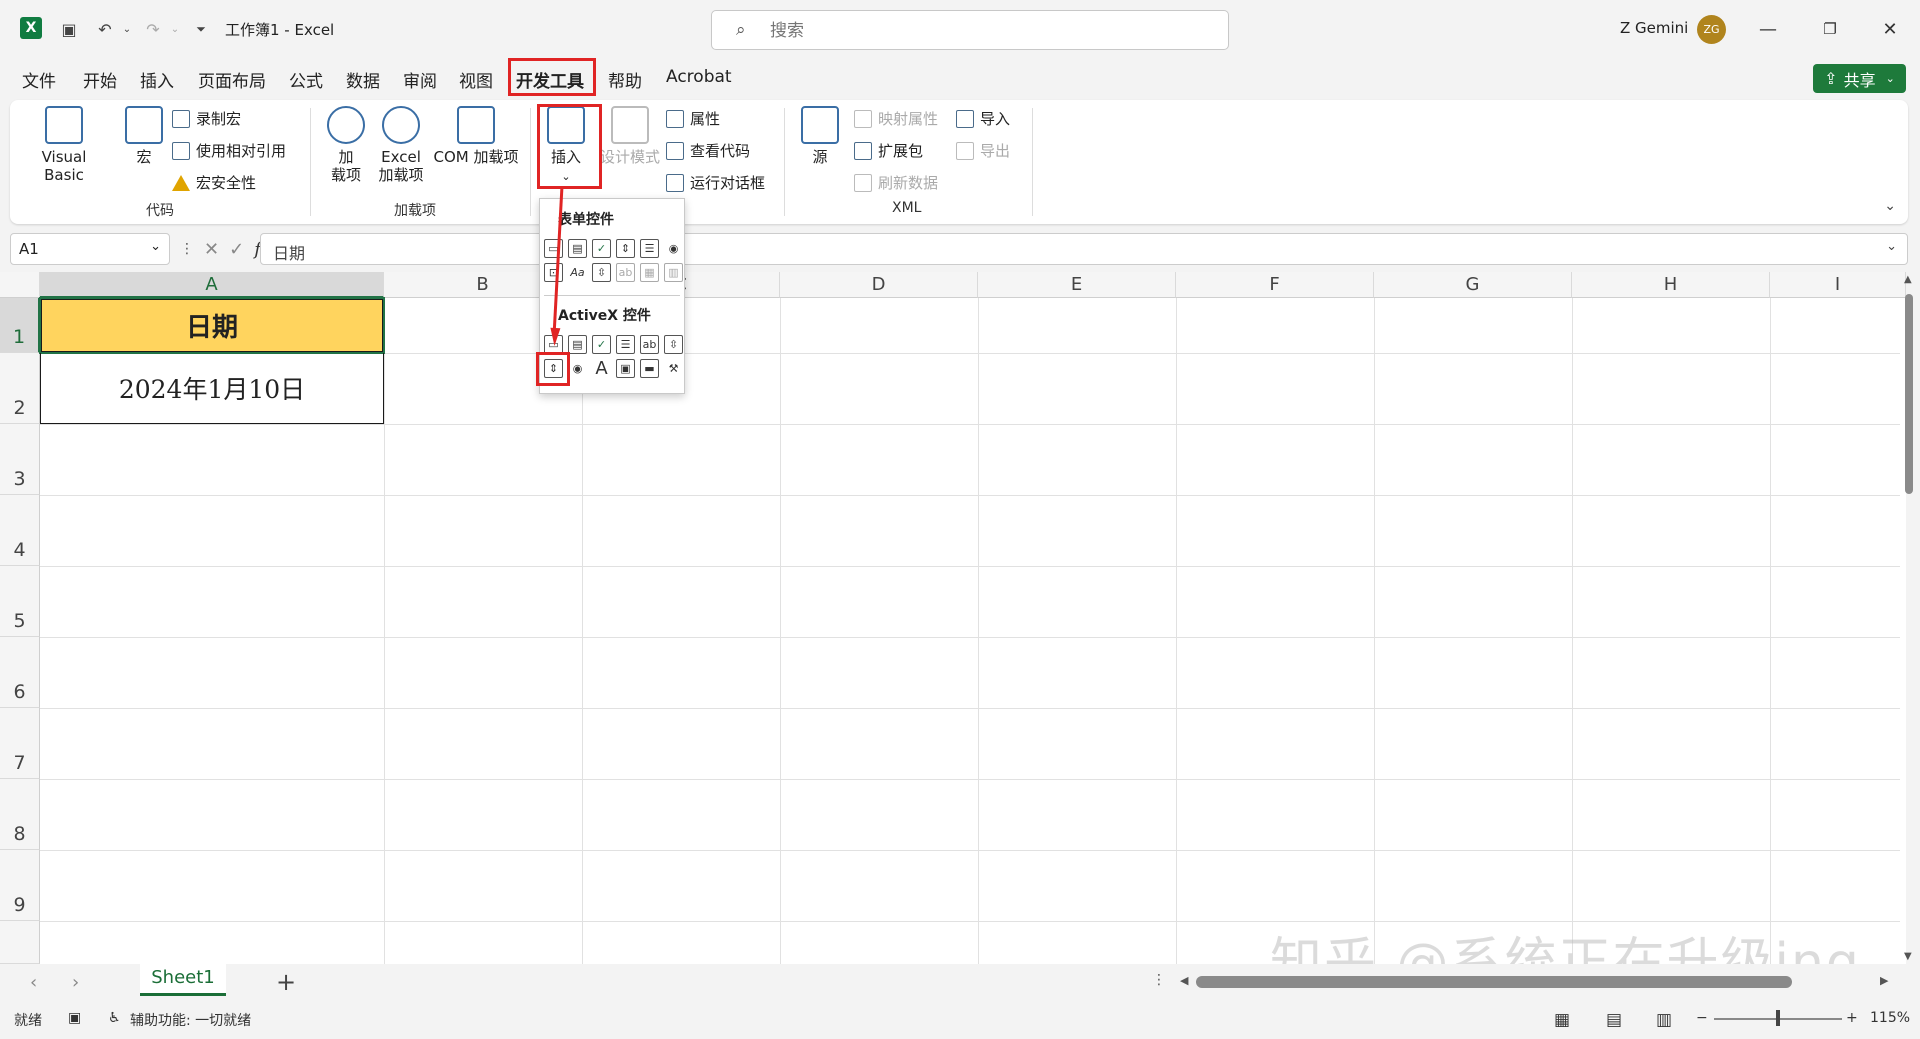 The image size is (1920, 1039). Describe the element at coordinates (649, 344) in the screenshot. I see `activex-text-box-icon: ab` at that location.